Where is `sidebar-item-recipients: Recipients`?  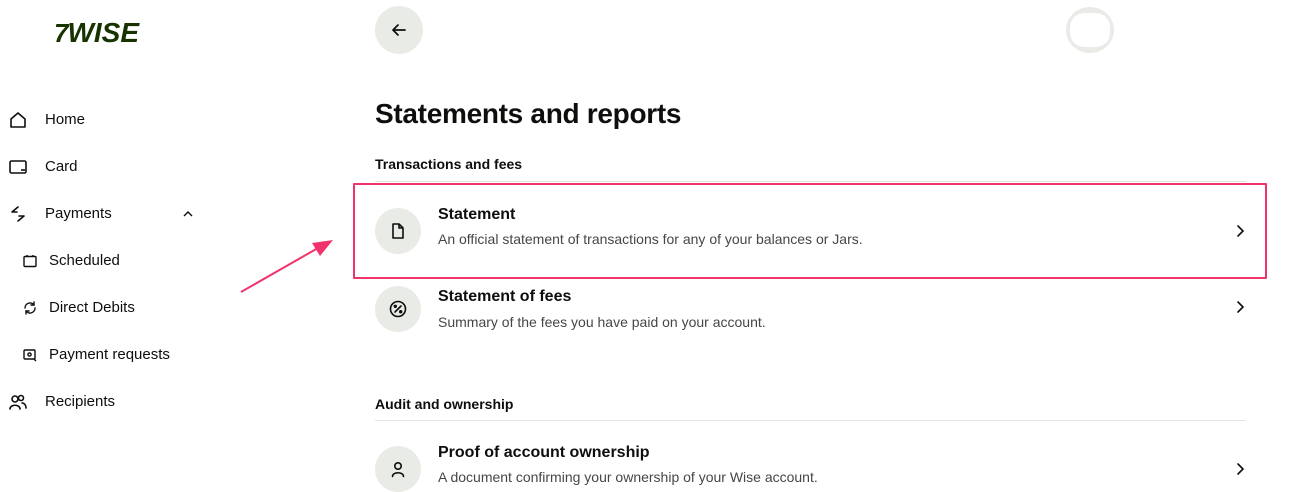
sidebar-item-recipients: Recipients is located at coordinates (115, 401).